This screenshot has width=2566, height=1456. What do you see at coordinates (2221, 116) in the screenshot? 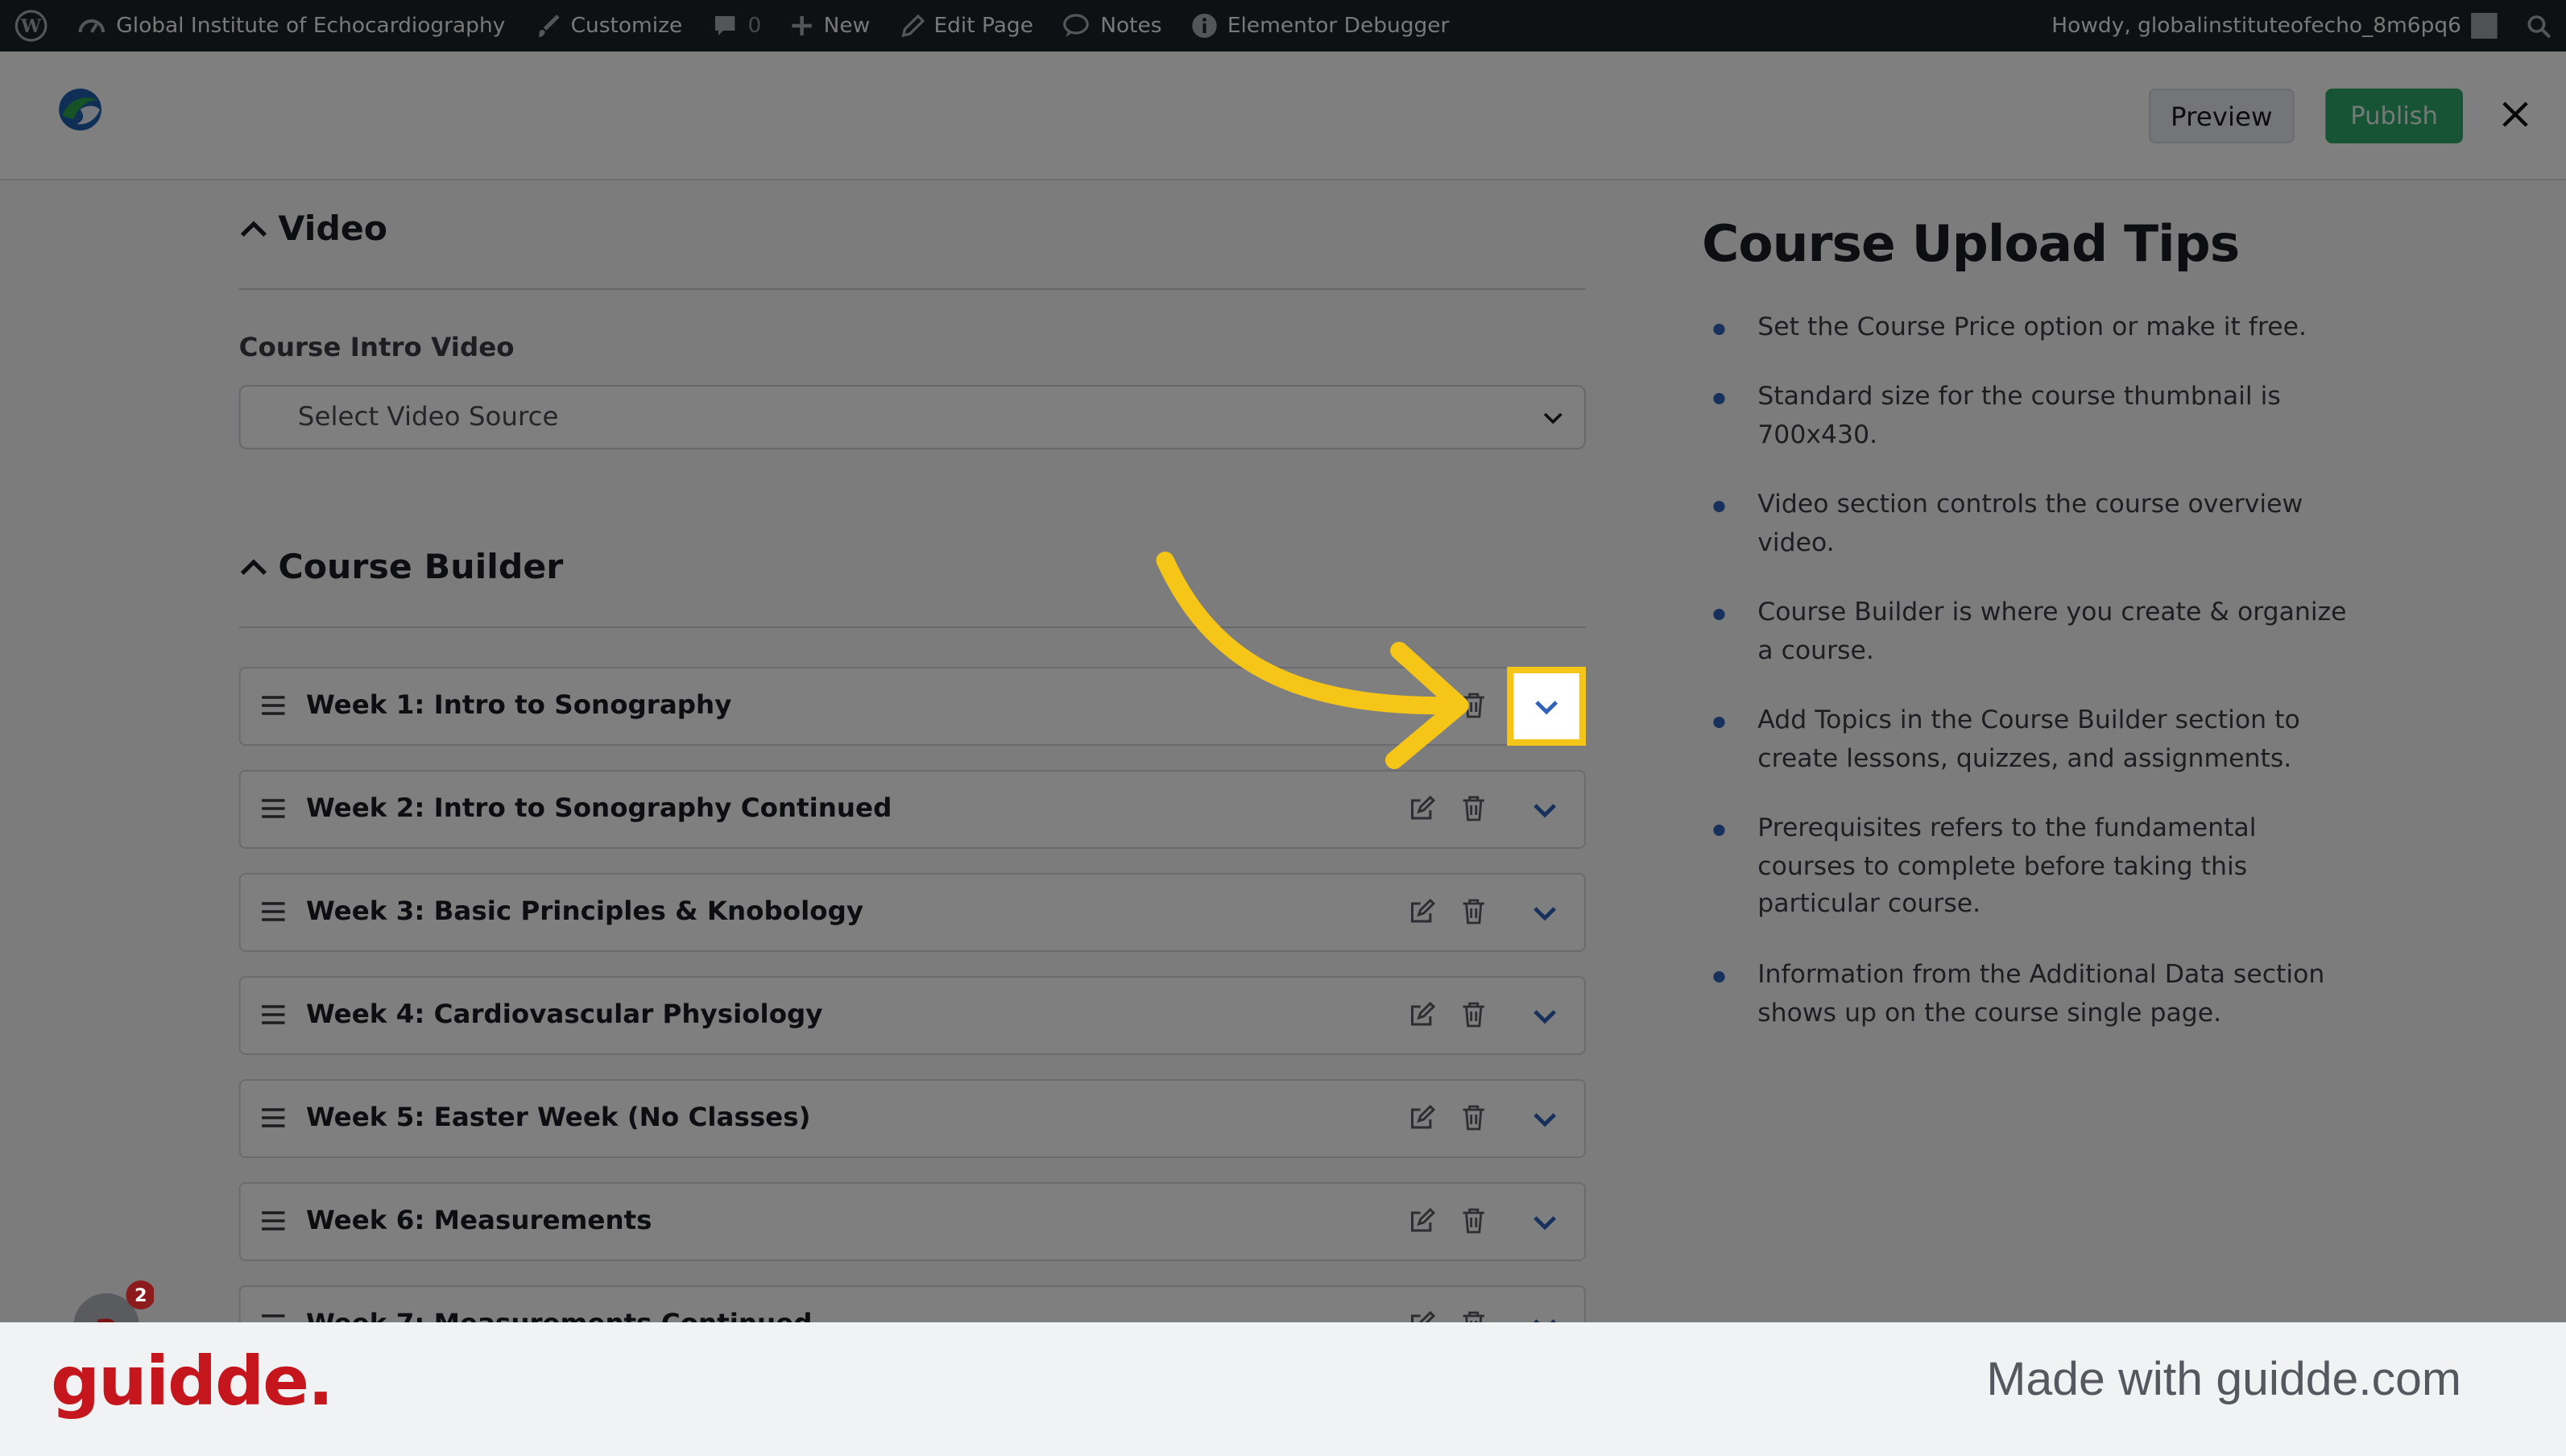
I see `preview-button: Preview` at bounding box center [2221, 116].